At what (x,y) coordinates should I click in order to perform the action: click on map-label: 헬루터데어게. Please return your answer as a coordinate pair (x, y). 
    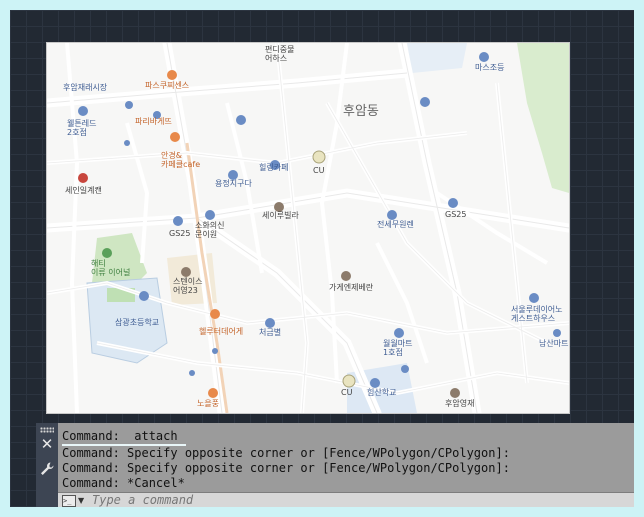
    Looking at the image, I should click on (221, 331).